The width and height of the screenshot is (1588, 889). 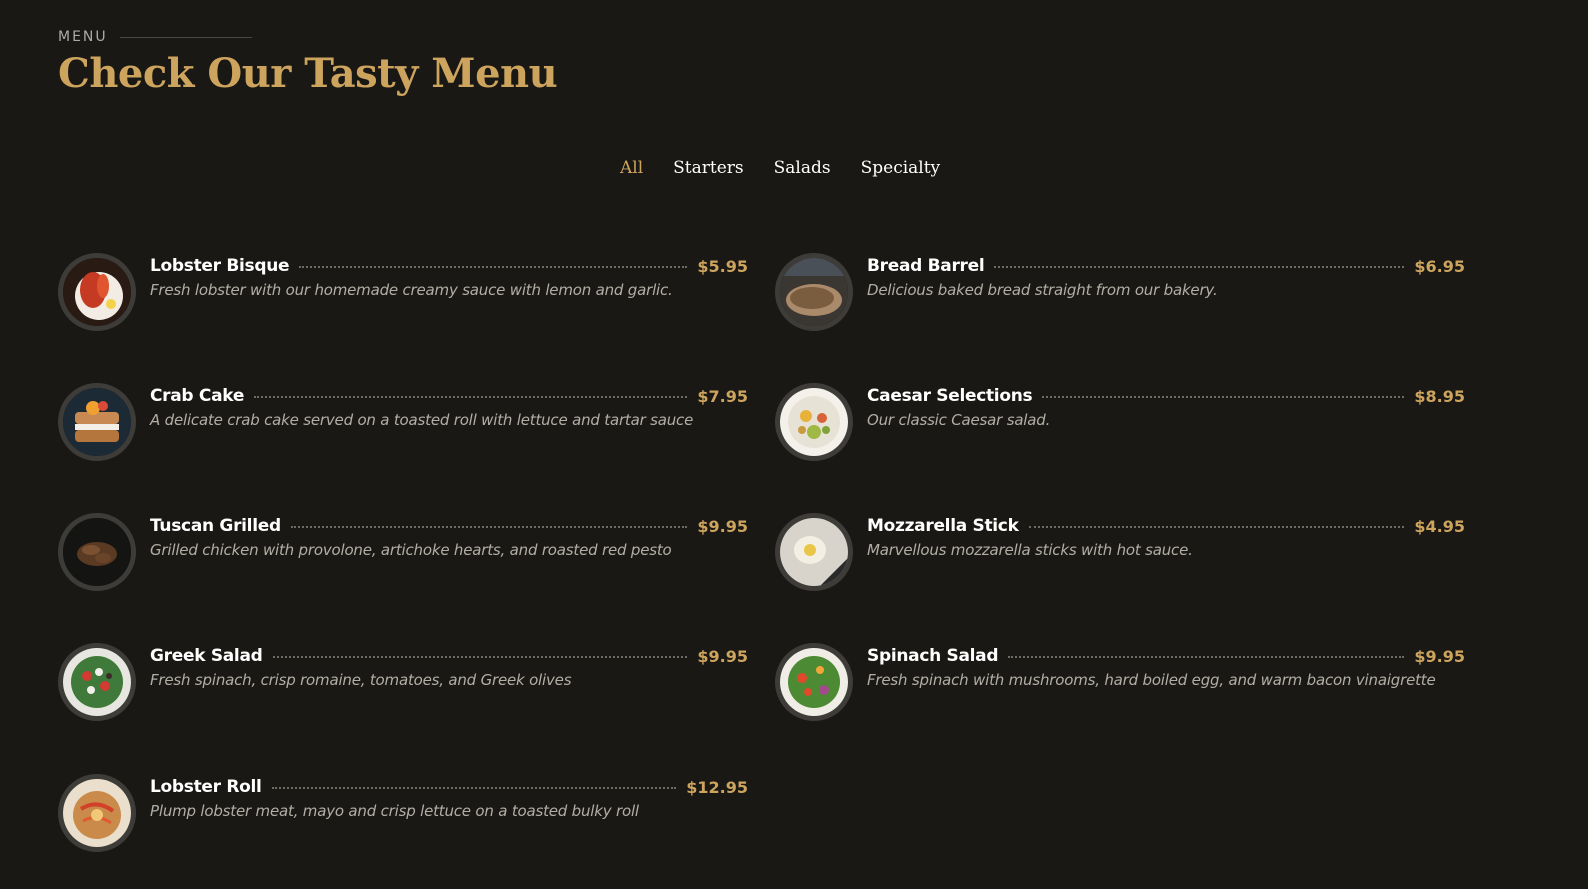 I want to click on item-price: $4.95, so click(x=1439, y=526).